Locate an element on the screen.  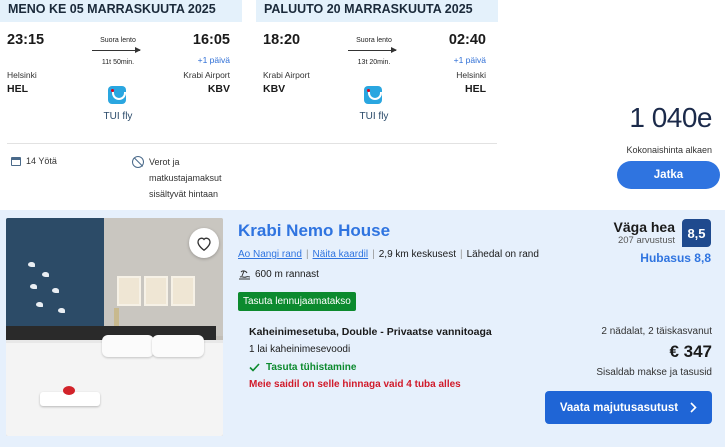
free-cancellation: Tasuta tühistamine is located at coordinates (302, 367).